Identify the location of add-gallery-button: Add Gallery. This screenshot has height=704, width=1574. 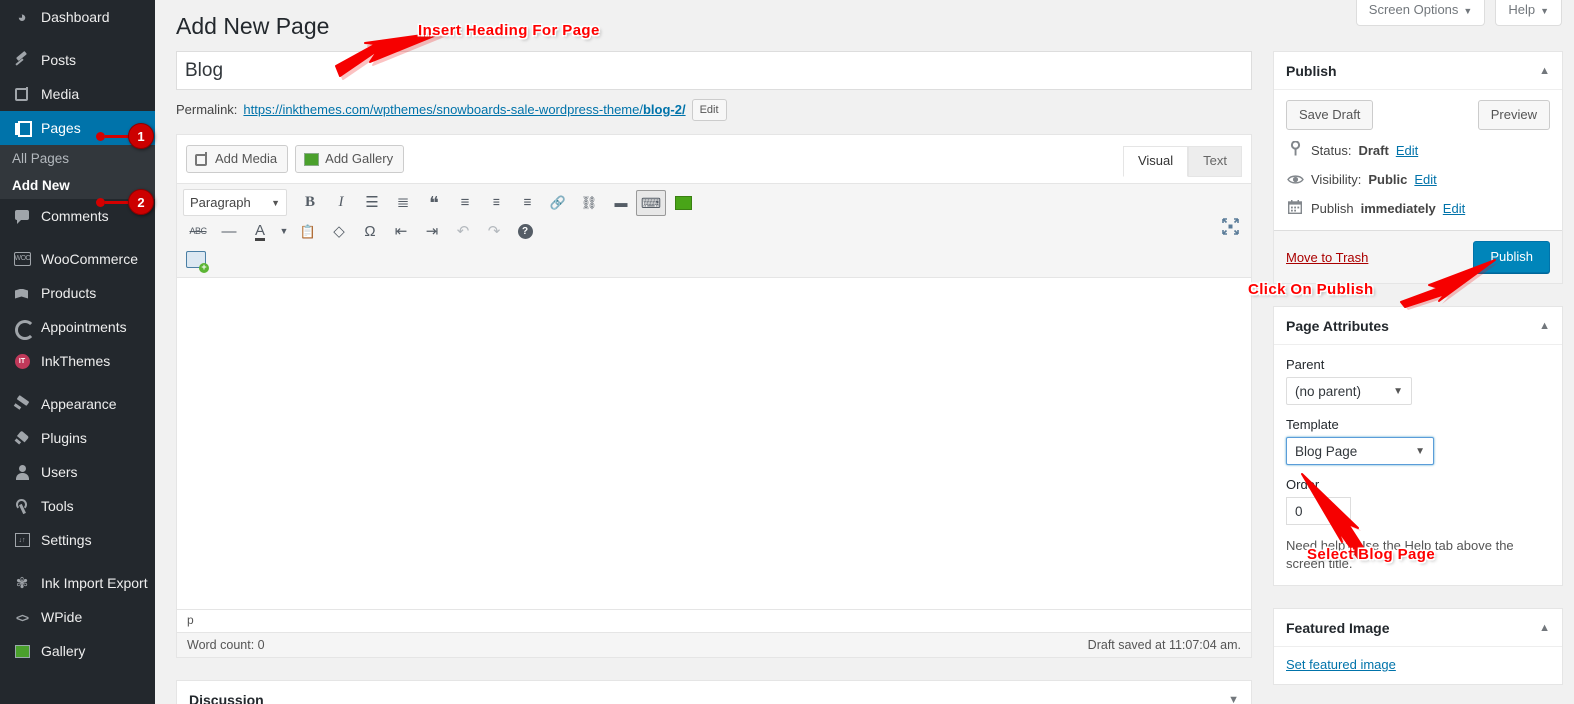
(350, 159).